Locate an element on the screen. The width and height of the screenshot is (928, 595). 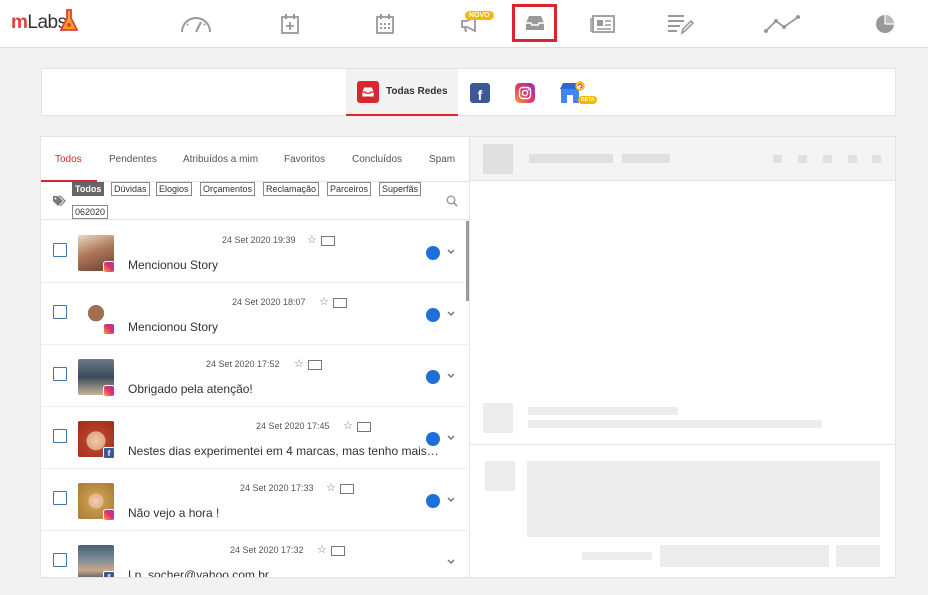
novo-badge: NOVO is located at coordinates (479, 15).